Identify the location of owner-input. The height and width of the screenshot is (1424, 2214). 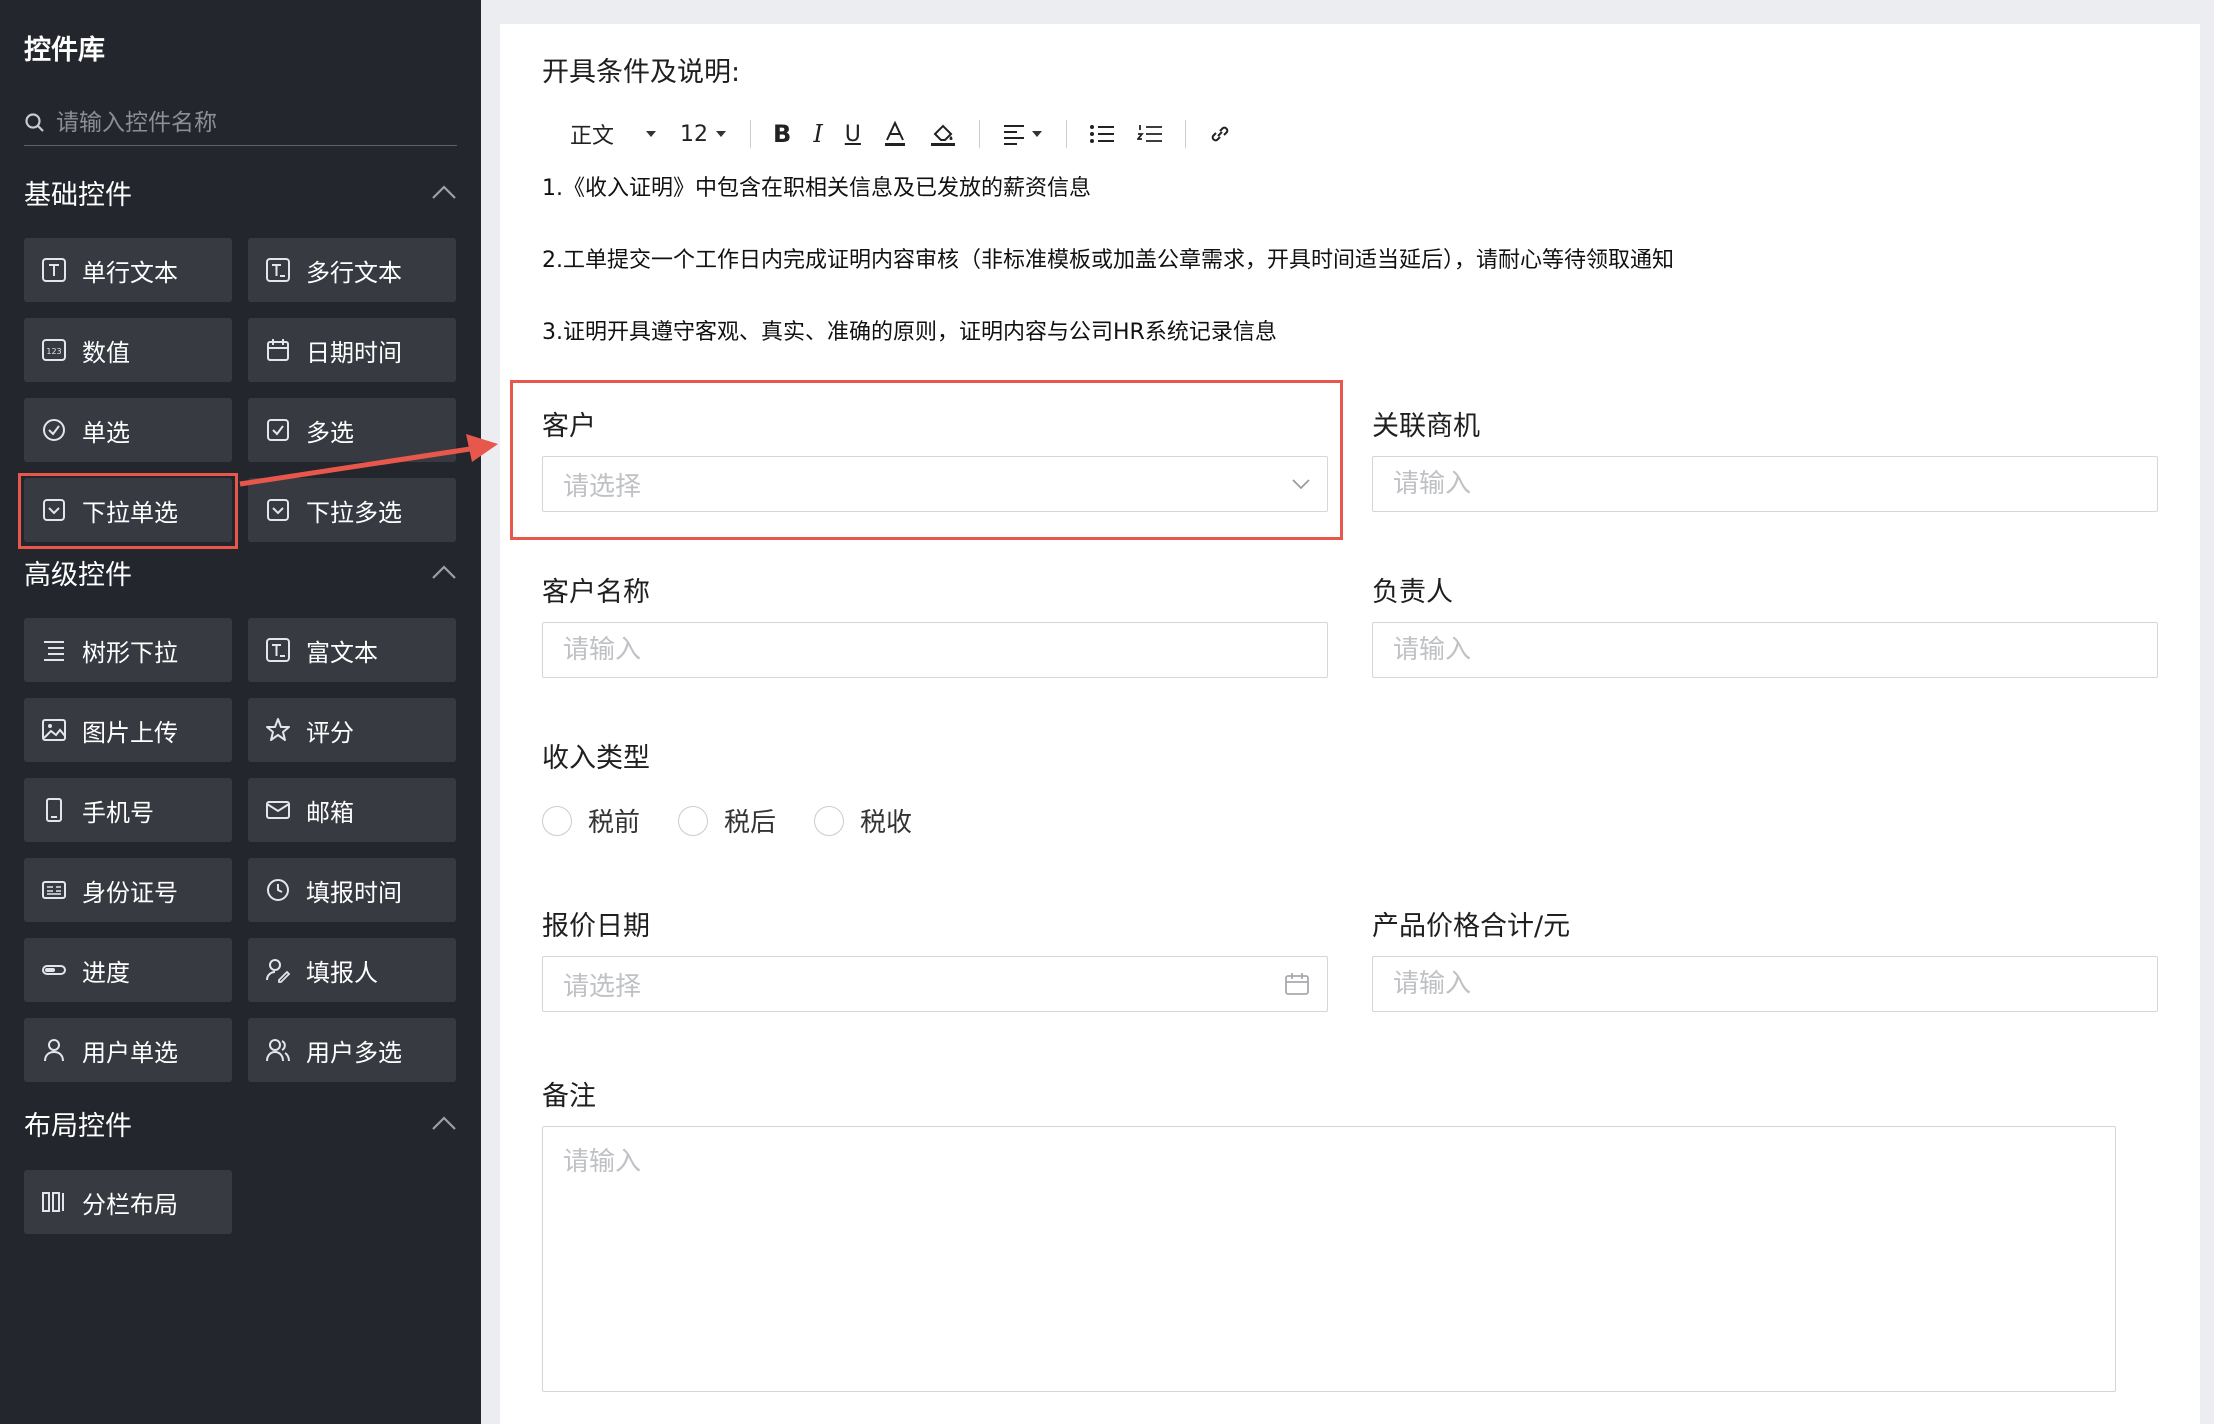
(1765, 650).